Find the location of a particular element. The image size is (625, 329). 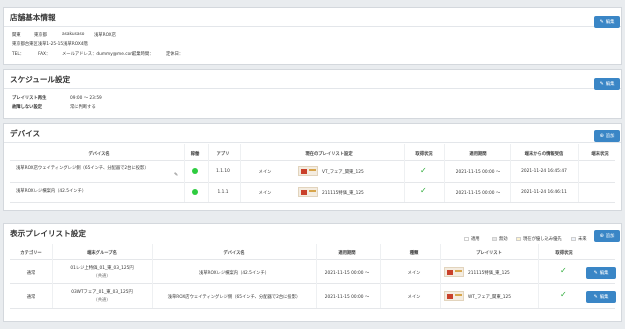

app-version: 1.1.10 is located at coordinates (223, 171).